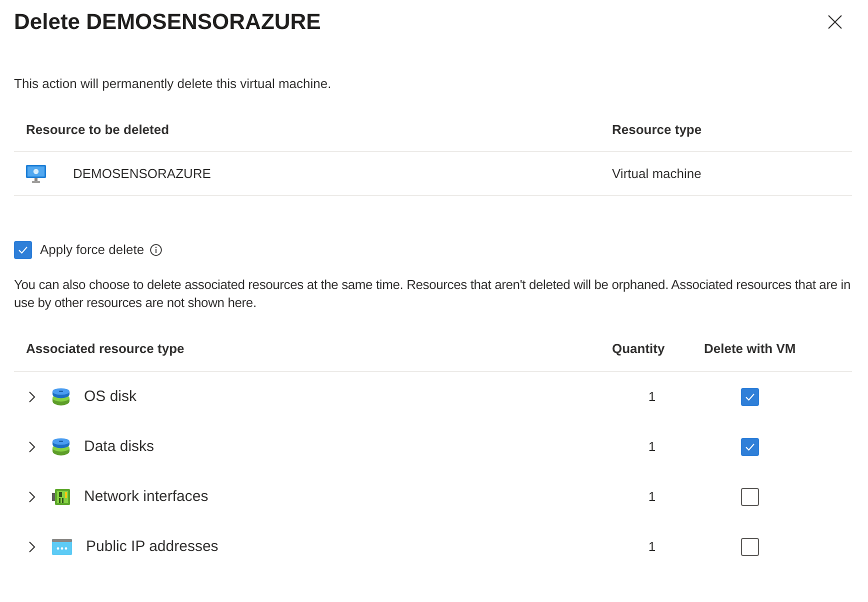 This screenshot has height=602, width=868. Describe the element at coordinates (156, 250) in the screenshot. I see `info-icon` at that location.